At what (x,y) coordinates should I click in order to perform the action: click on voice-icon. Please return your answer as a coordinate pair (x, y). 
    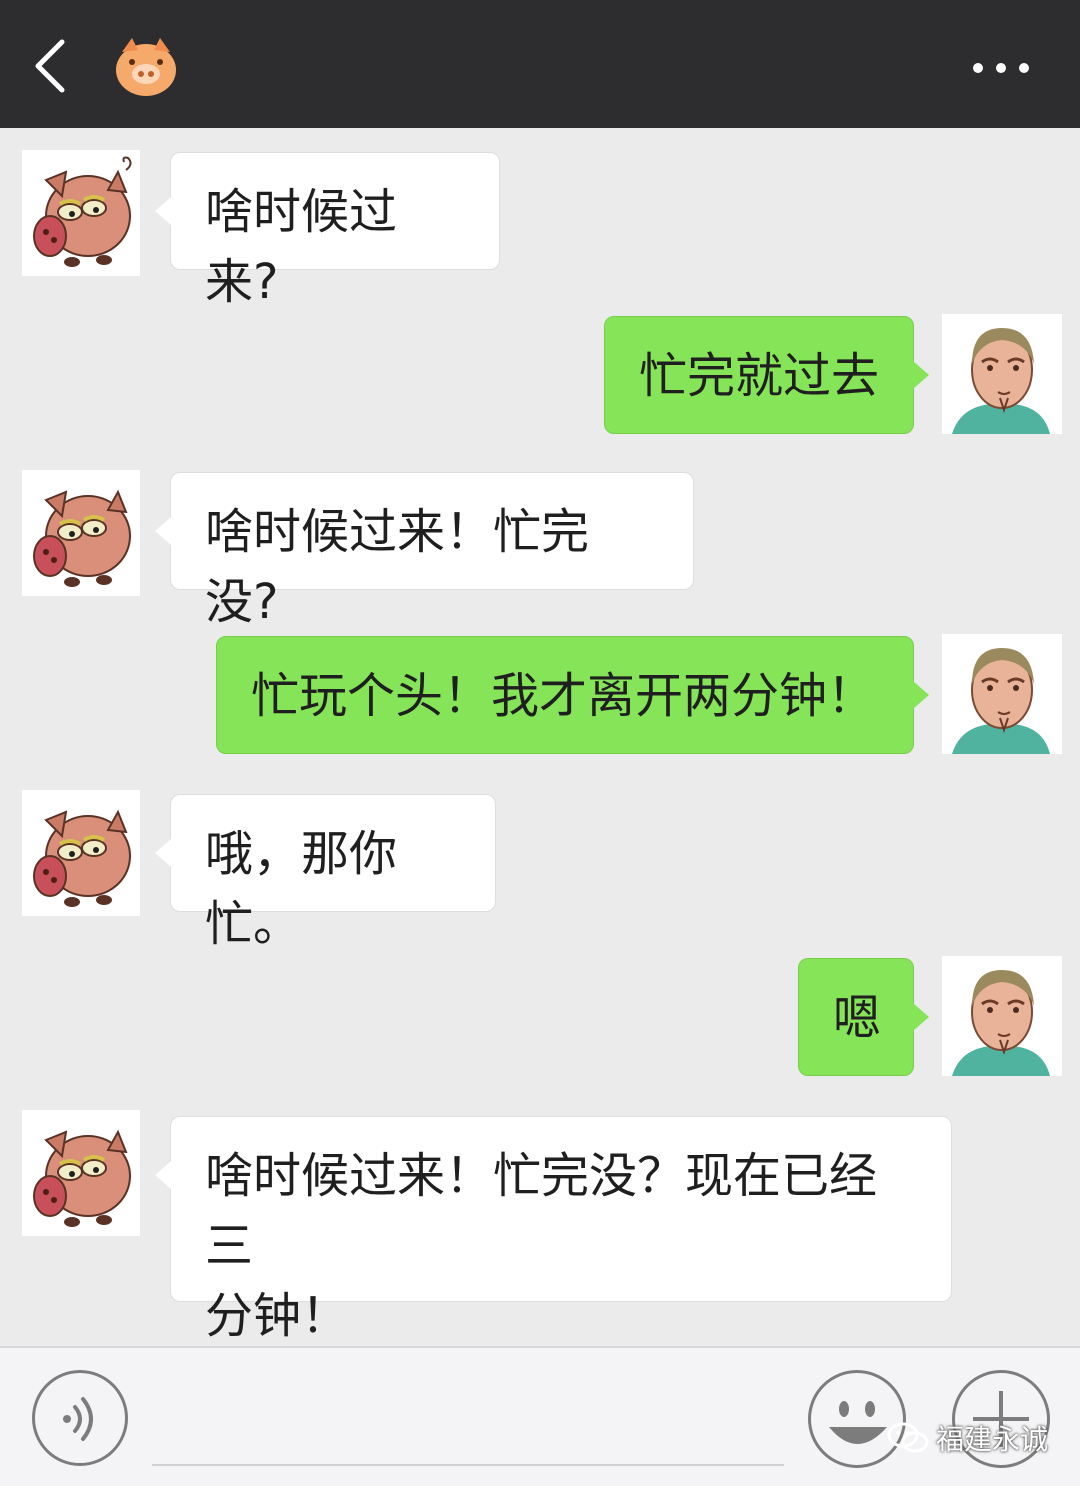
    Looking at the image, I should click on (78, 1419).